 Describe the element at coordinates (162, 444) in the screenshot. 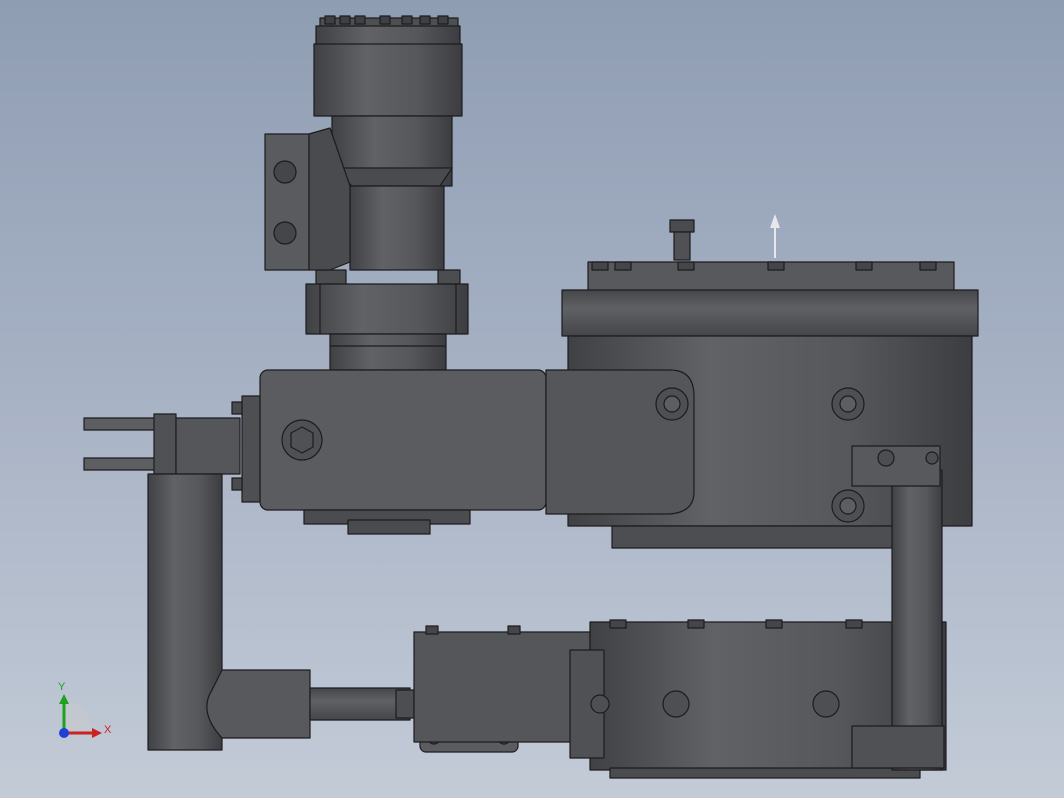

I see `gripper-fingers` at that location.